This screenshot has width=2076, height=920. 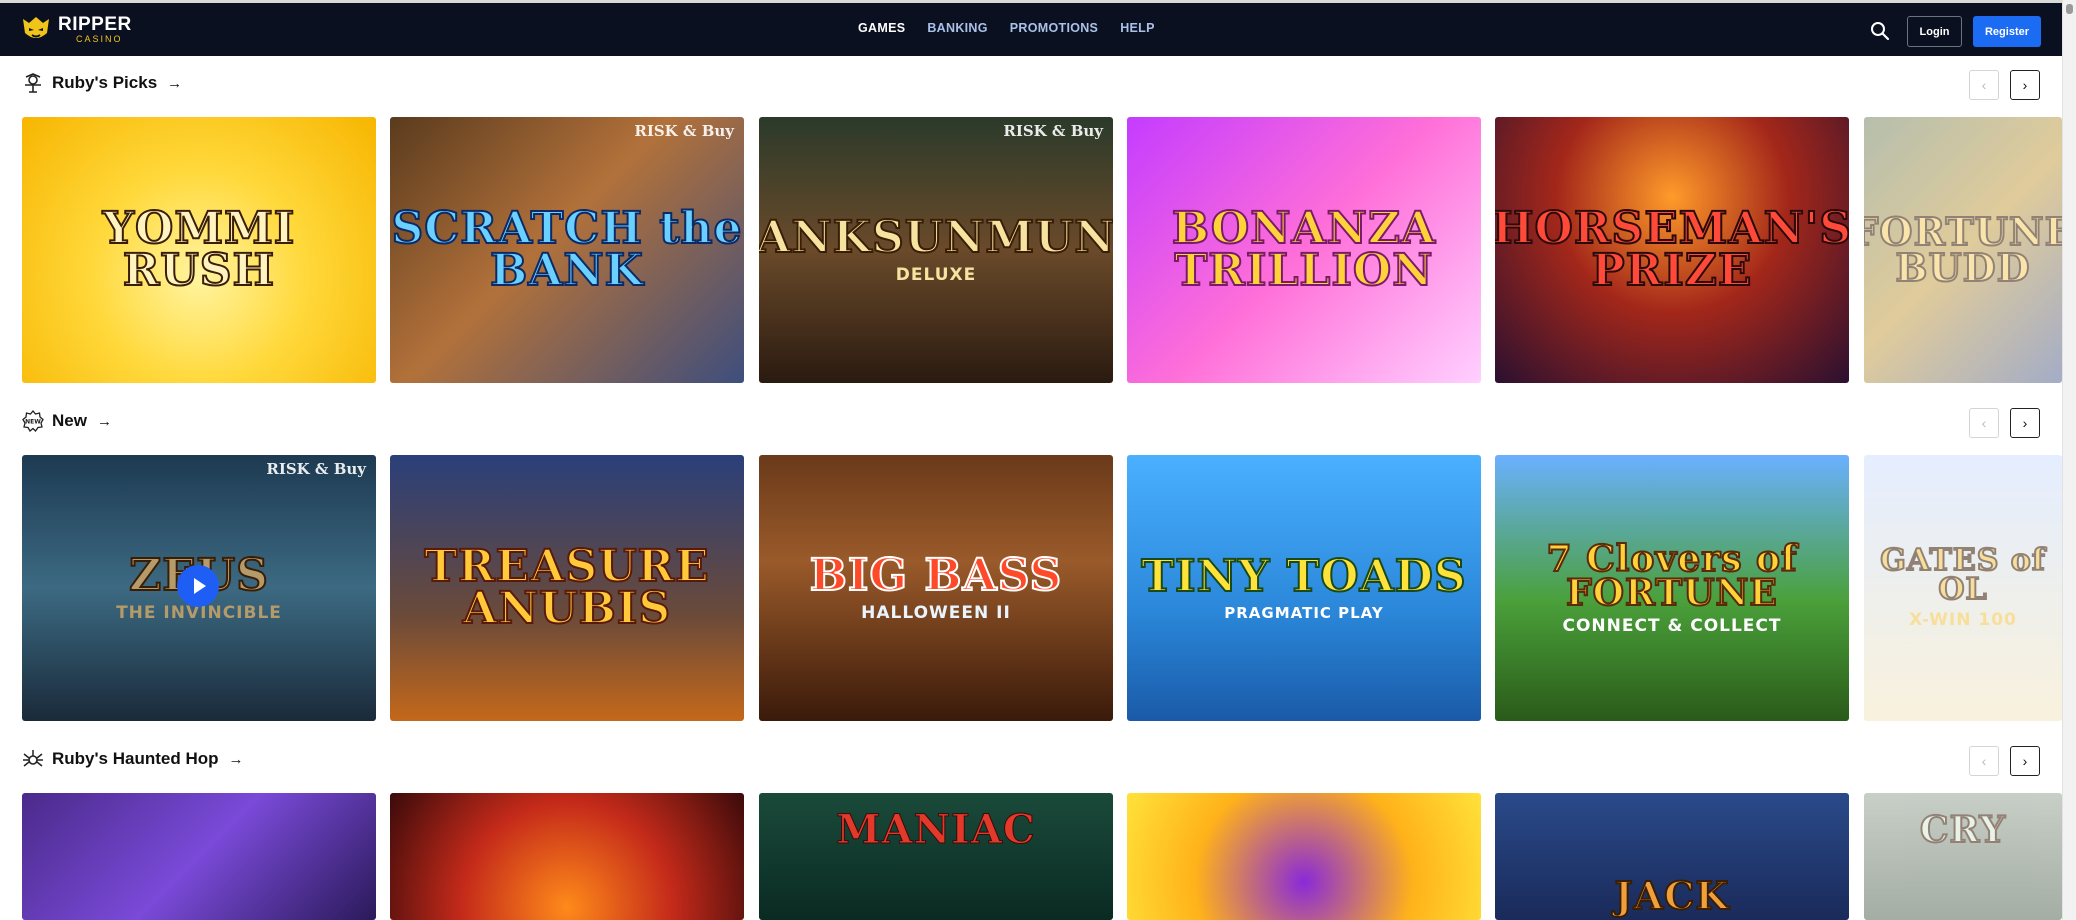 I want to click on game-title: GATES of OL X-WIN 100, so click(x=1962, y=587).